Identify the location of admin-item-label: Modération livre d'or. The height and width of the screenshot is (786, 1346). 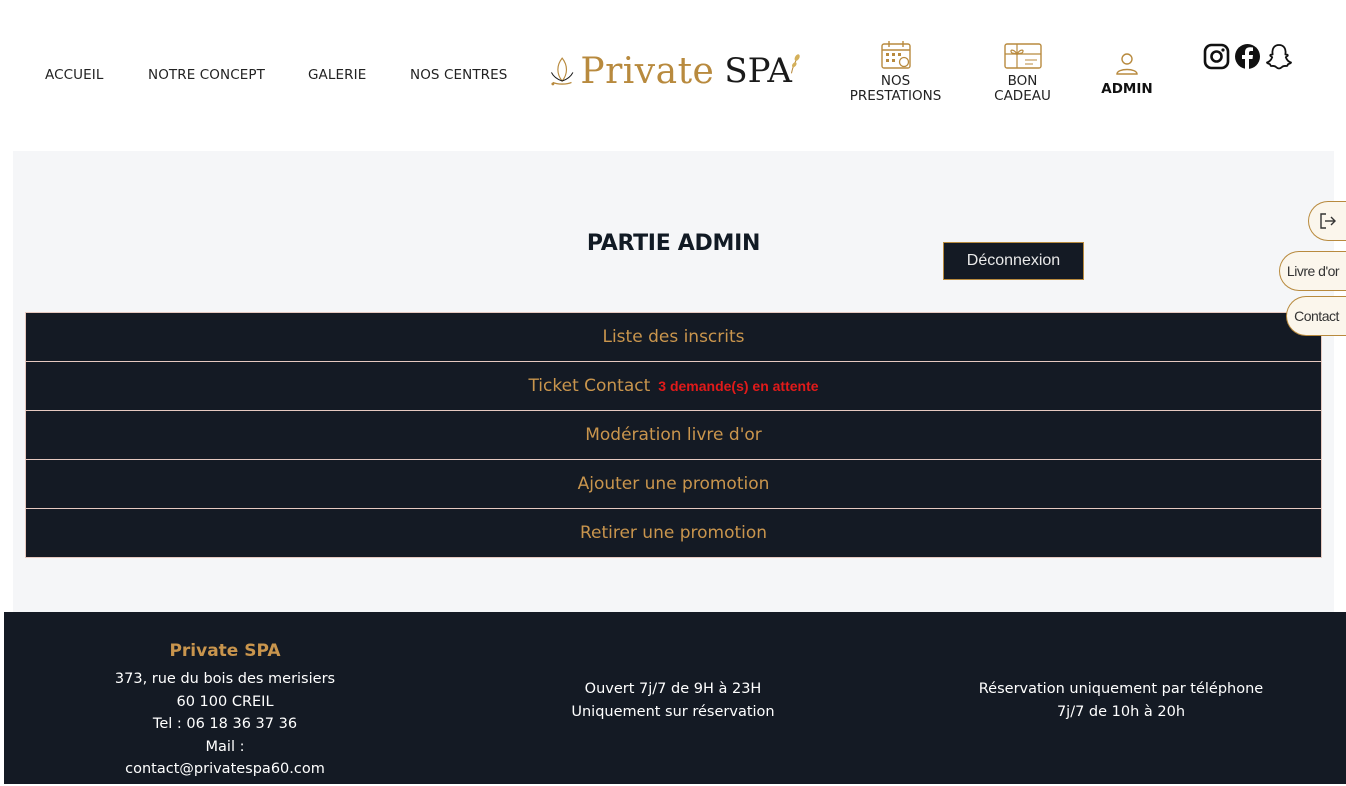
(673, 435).